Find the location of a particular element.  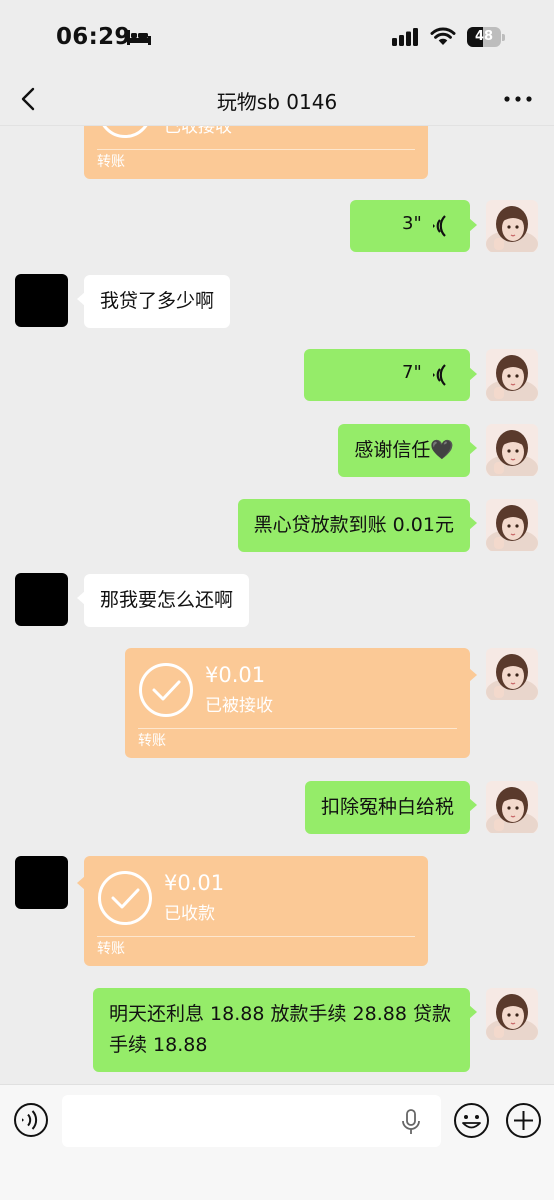

voice-mode-icon is located at coordinates (31, 1120).